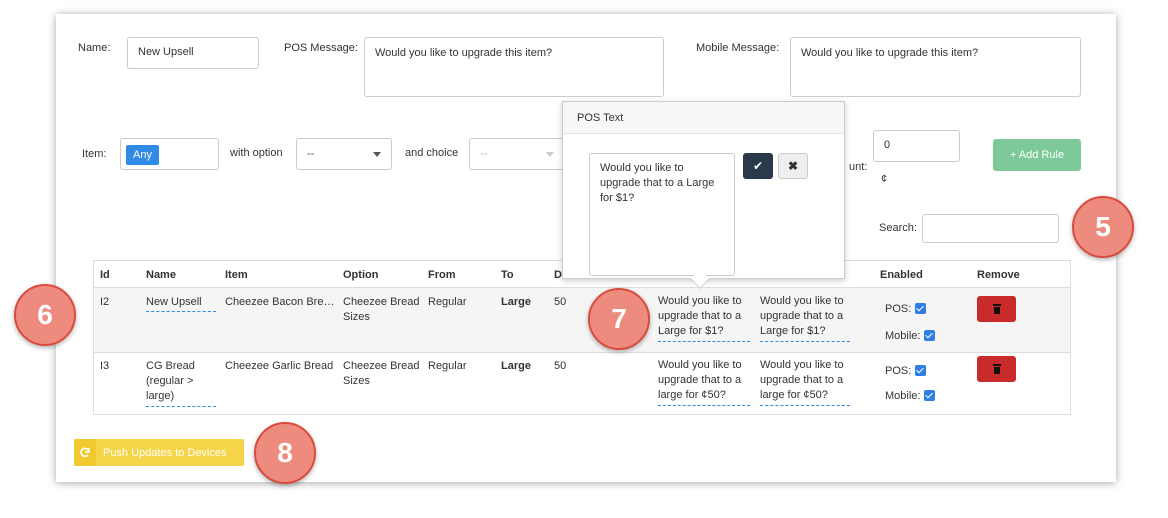 The height and width of the screenshot is (518, 1168). What do you see at coordinates (105, 275) in the screenshot?
I see `column-header-id: Id` at bounding box center [105, 275].